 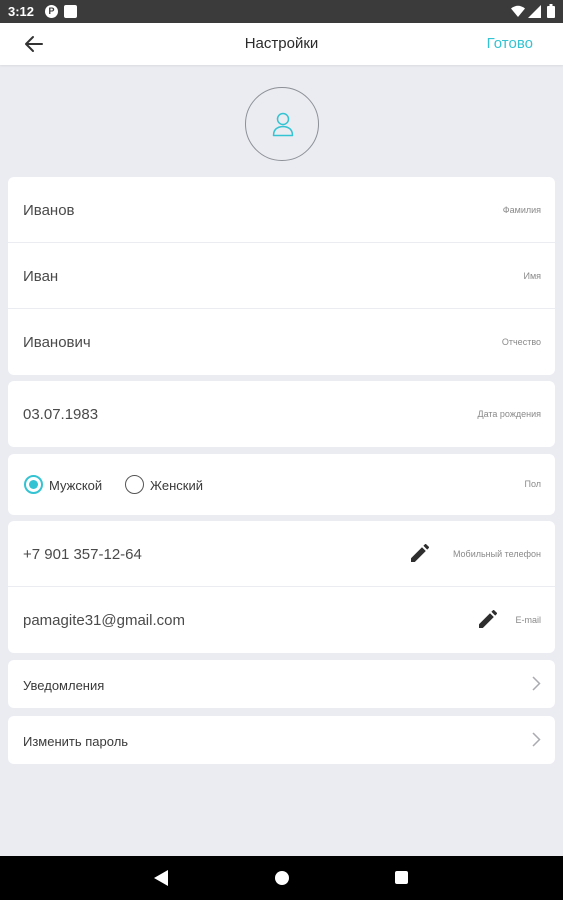 I want to click on gender-label: Пол, so click(x=532, y=484).